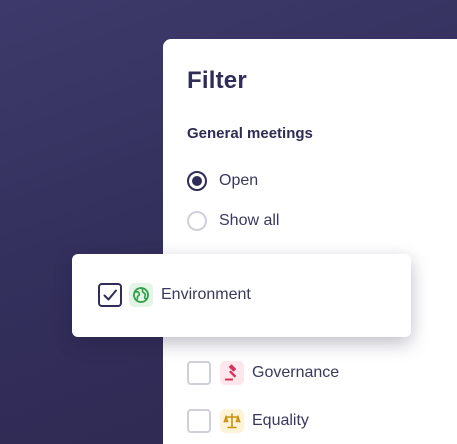  Describe the element at coordinates (141, 295) in the screenshot. I see `earth-icon` at that location.